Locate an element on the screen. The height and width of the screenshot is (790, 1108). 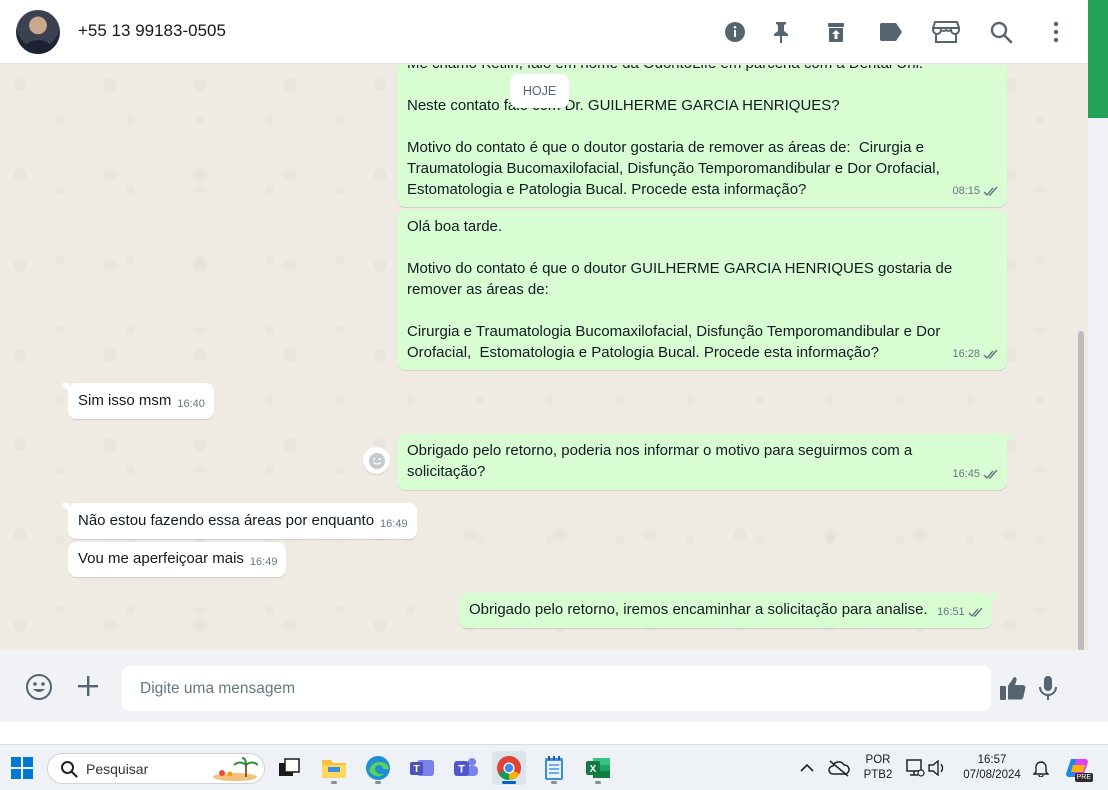
edge-icon is located at coordinates (378, 768).